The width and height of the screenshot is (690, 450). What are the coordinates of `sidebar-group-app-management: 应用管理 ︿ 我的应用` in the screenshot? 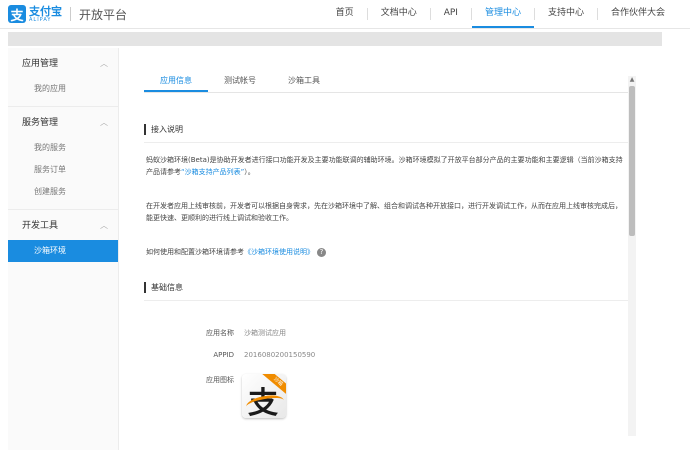 It's located at (63, 77).